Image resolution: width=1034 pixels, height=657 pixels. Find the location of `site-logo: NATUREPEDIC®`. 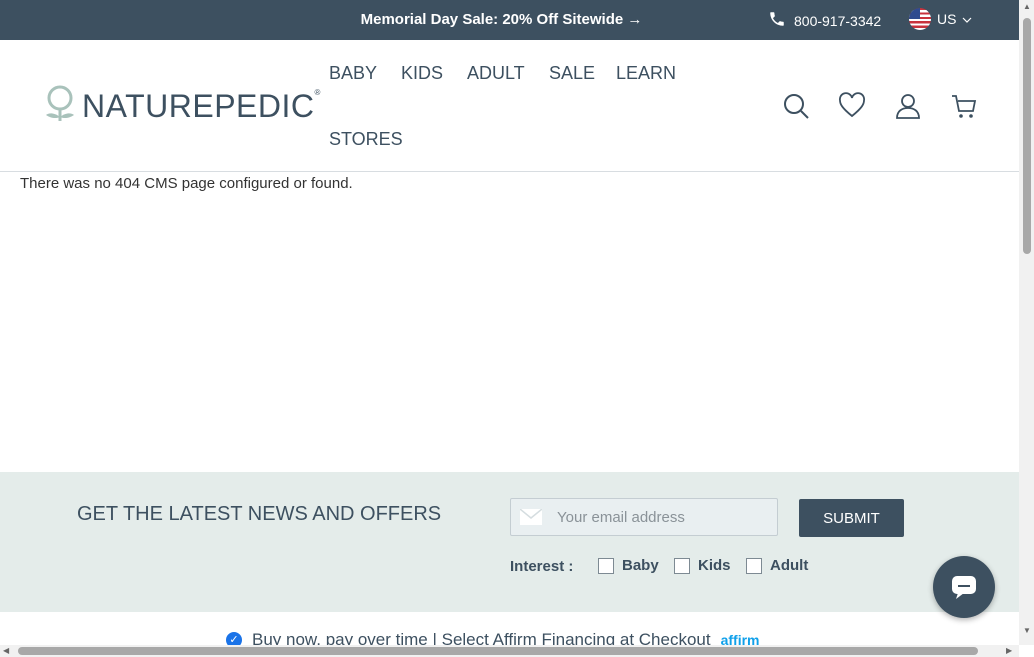

site-logo: NATUREPEDIC® is located at coordinates (182, 106).